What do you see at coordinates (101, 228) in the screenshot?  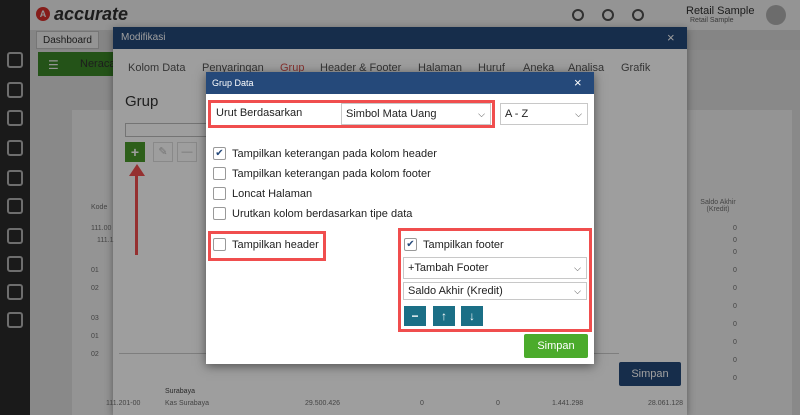 I see `report-code: 111.00` at bounding box center [101, 228].